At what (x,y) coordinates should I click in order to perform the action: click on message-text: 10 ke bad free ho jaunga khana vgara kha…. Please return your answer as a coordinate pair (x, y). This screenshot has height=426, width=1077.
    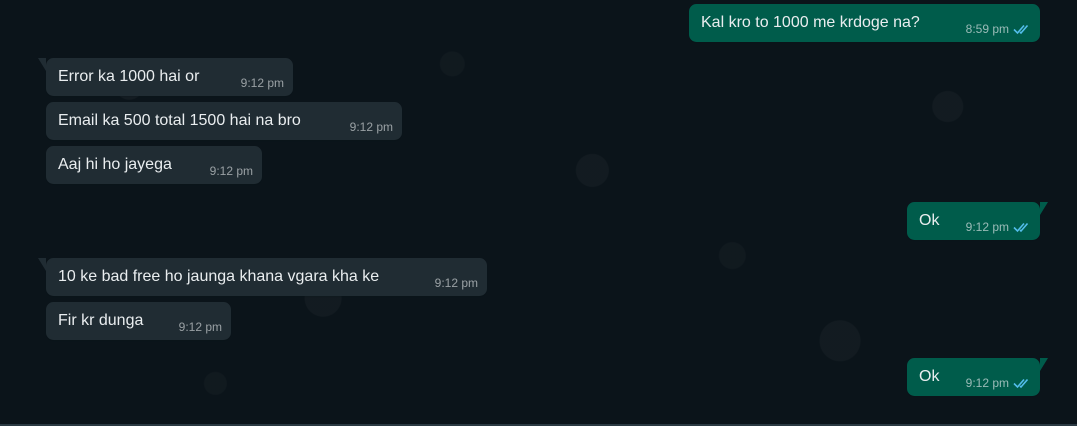
    Looking at the image, I should click on (219, 276).